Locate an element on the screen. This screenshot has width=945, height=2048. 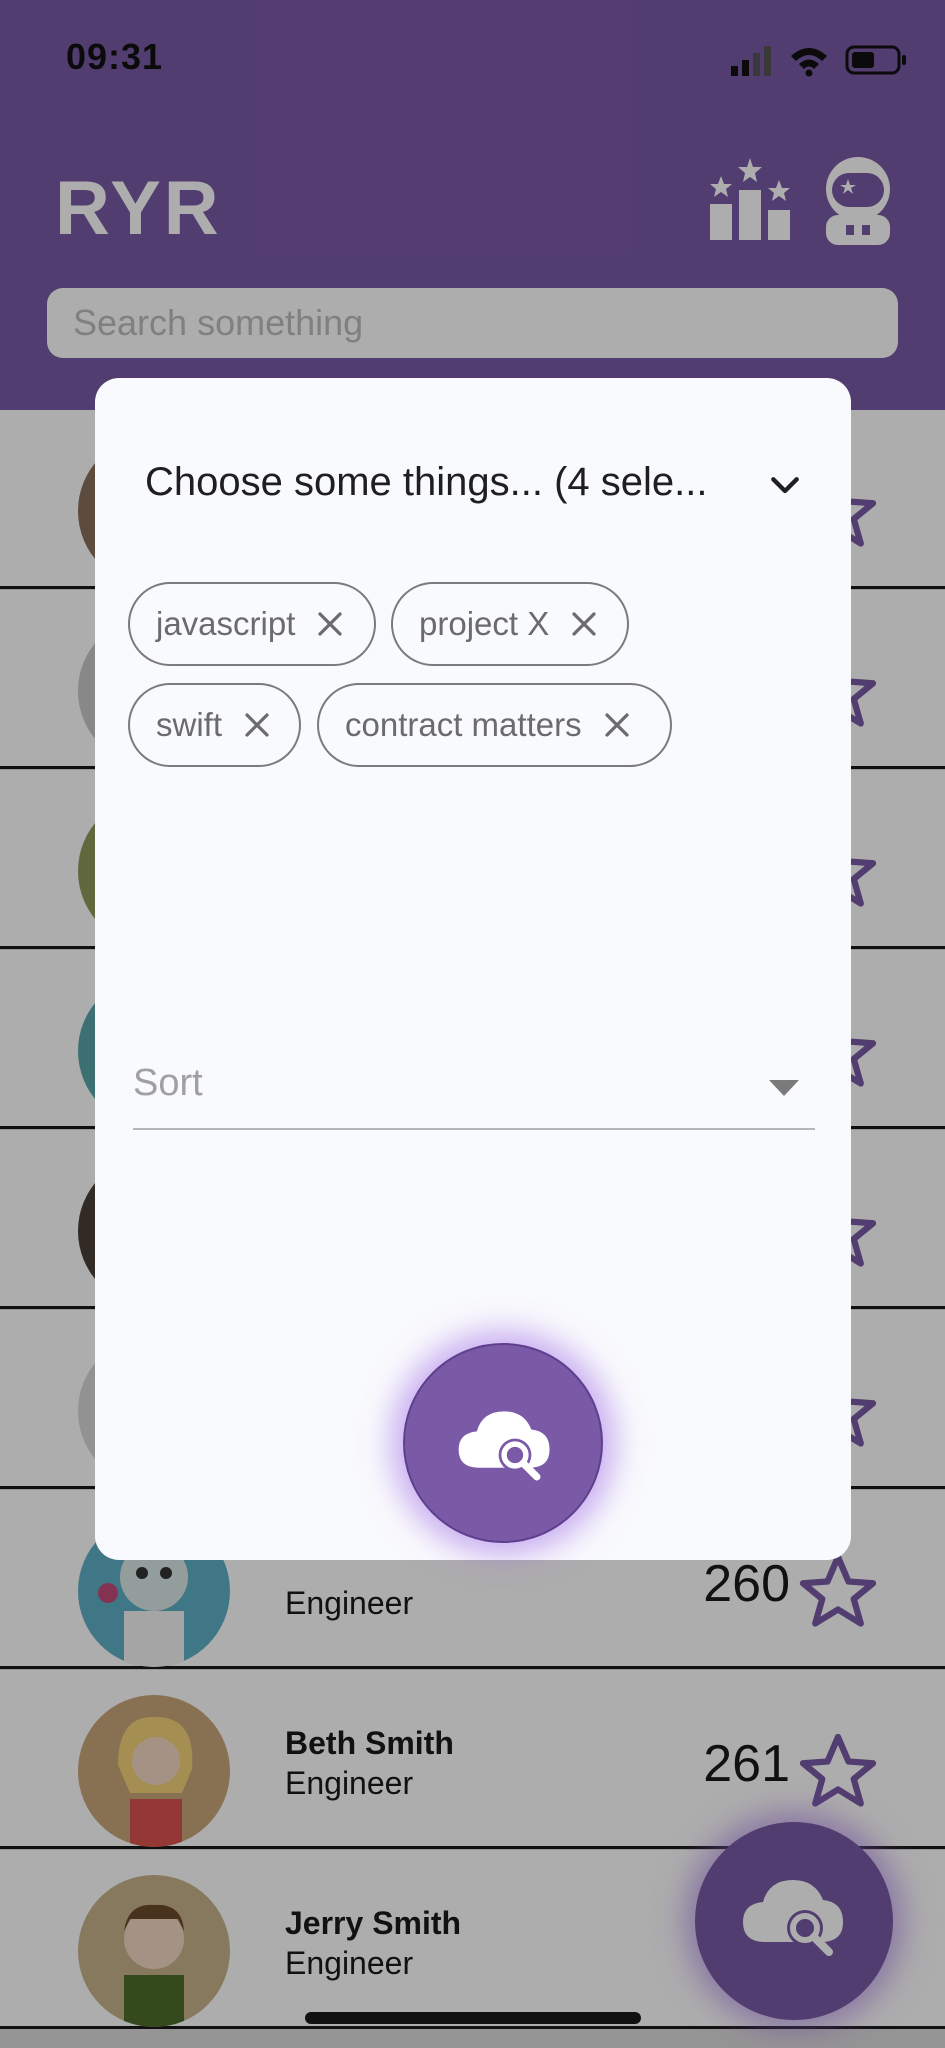
chip-label: contract matters is located at coordinates (463, 724).